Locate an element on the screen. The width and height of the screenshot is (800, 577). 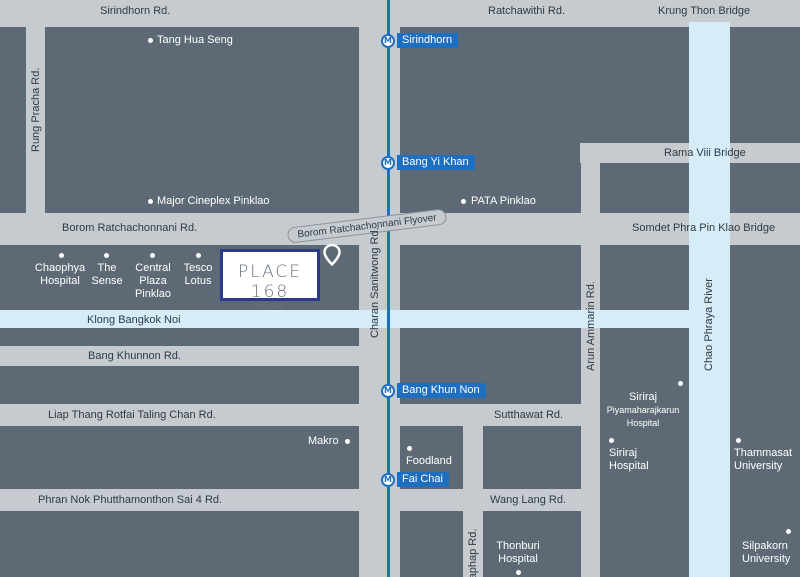
label-wang-lang-rd: Wang Lang Rd. is located at coordinates (528, 500).